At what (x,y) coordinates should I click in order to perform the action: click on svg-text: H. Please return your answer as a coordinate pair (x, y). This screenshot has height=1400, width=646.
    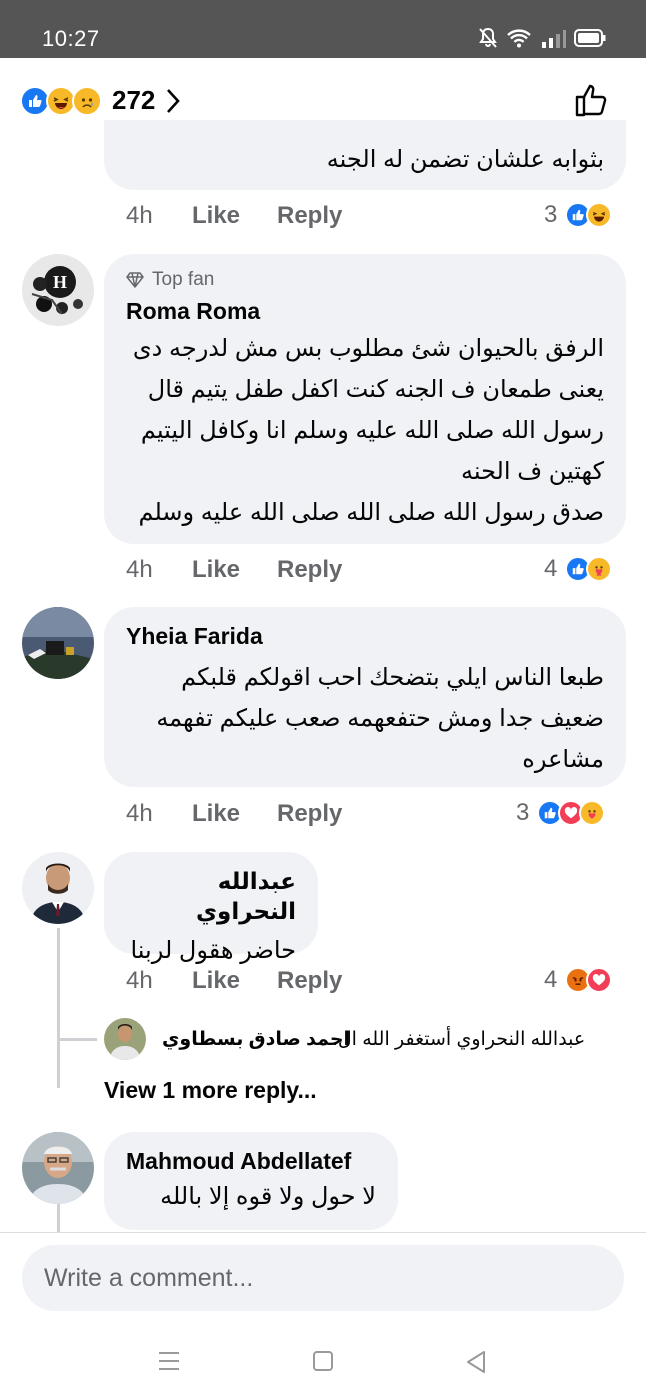
    Looking at the image, I should click on (60, 282).